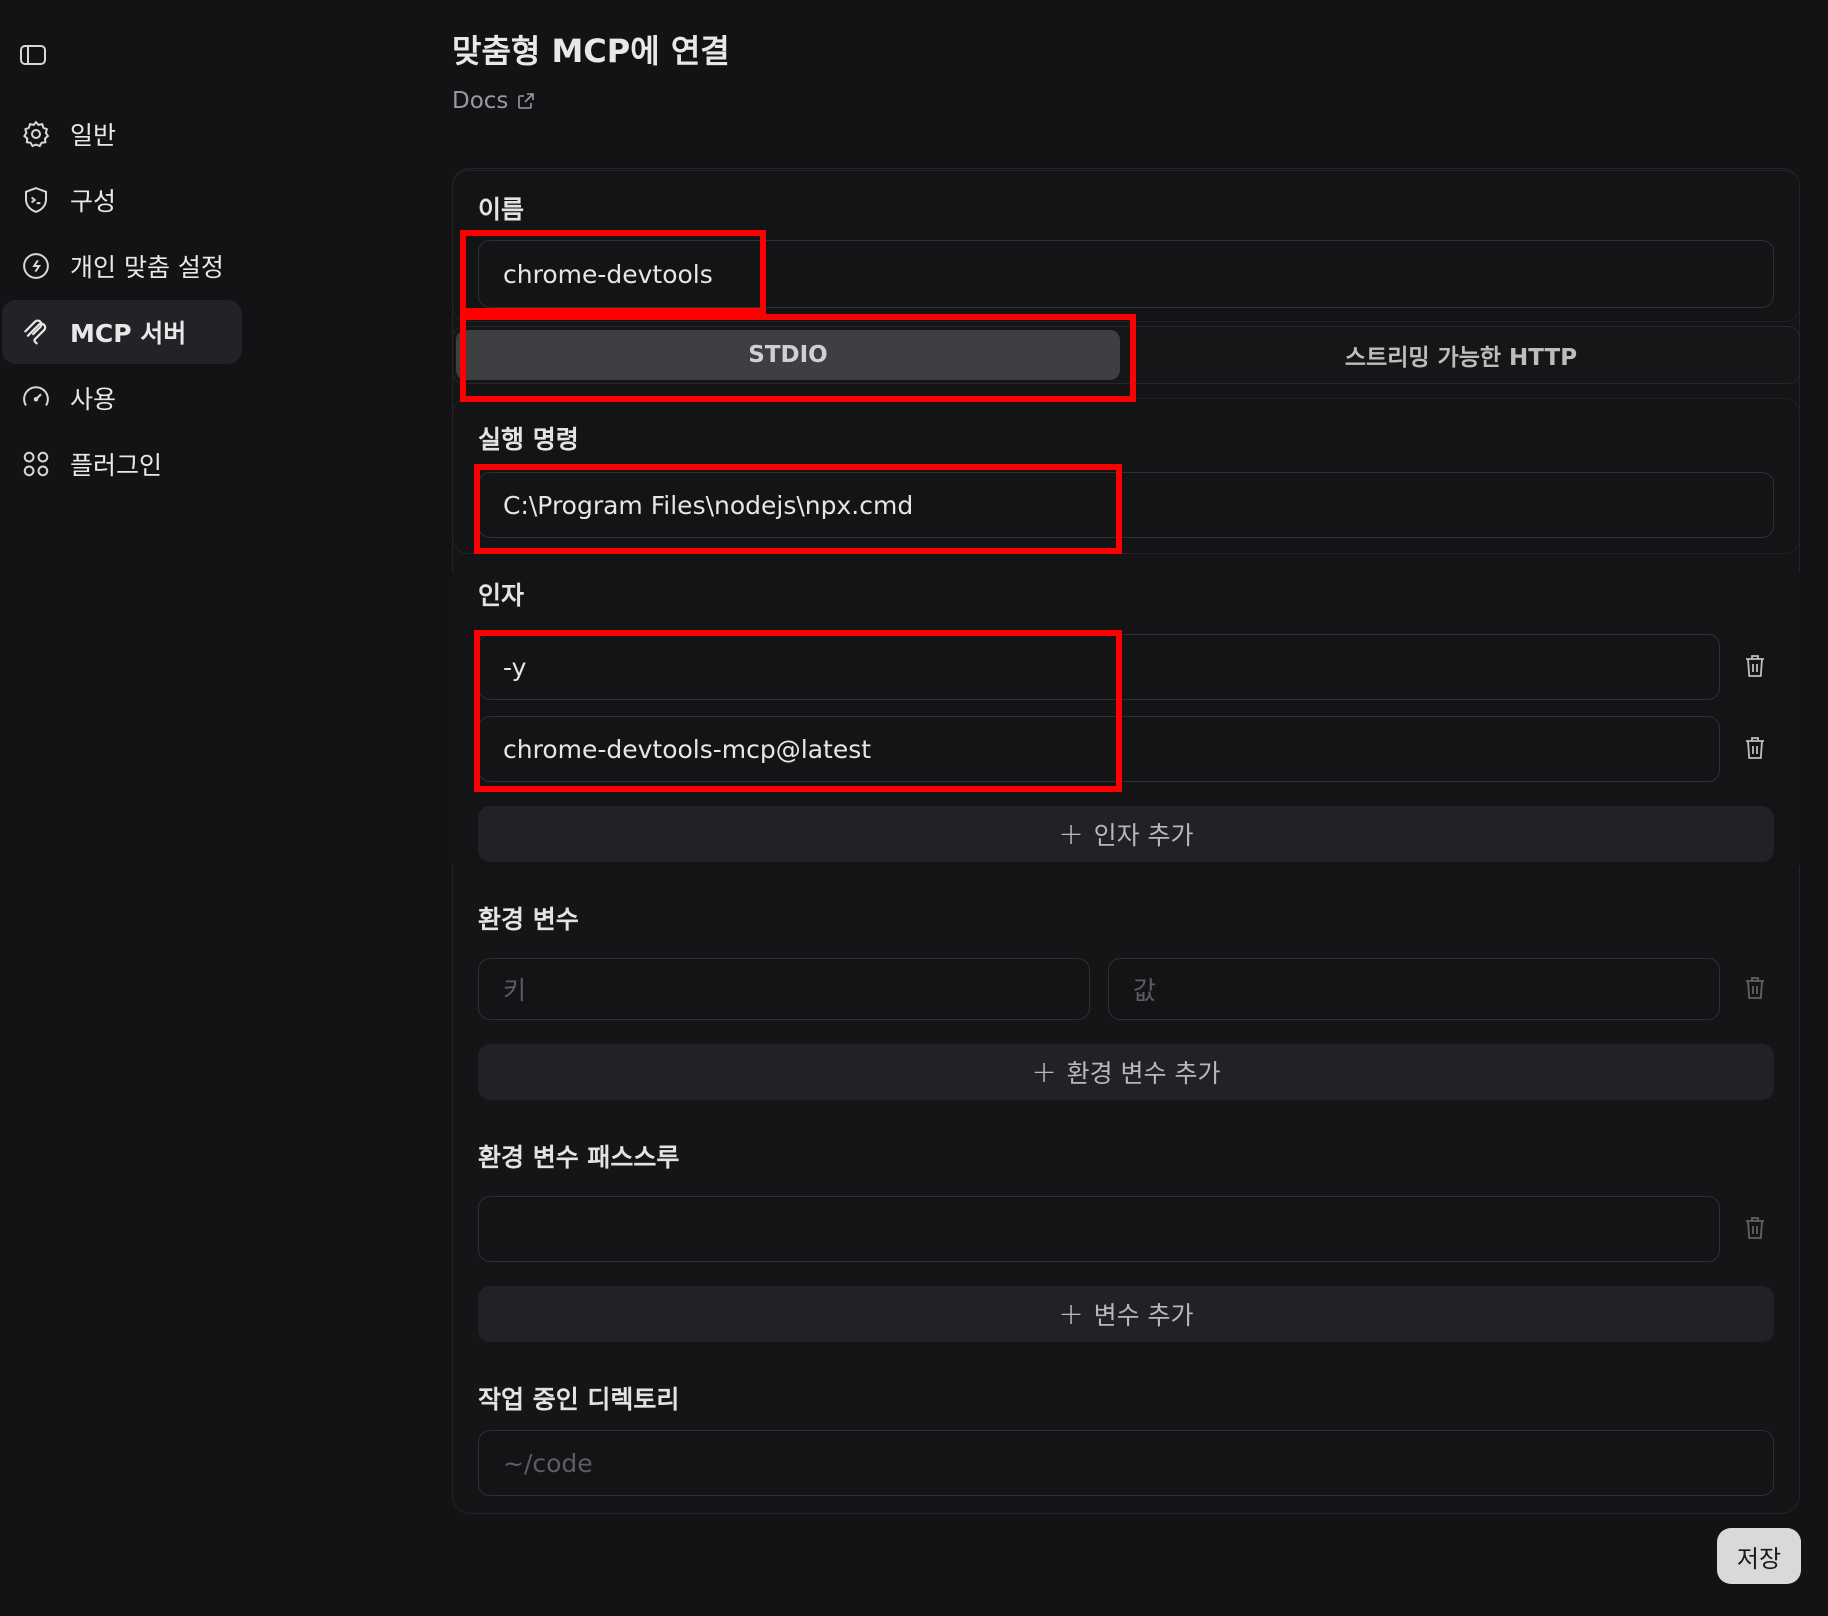  Describe the element at coordinates (1099, 1229) in the screenshot. I see `passthrough-input` at that location.